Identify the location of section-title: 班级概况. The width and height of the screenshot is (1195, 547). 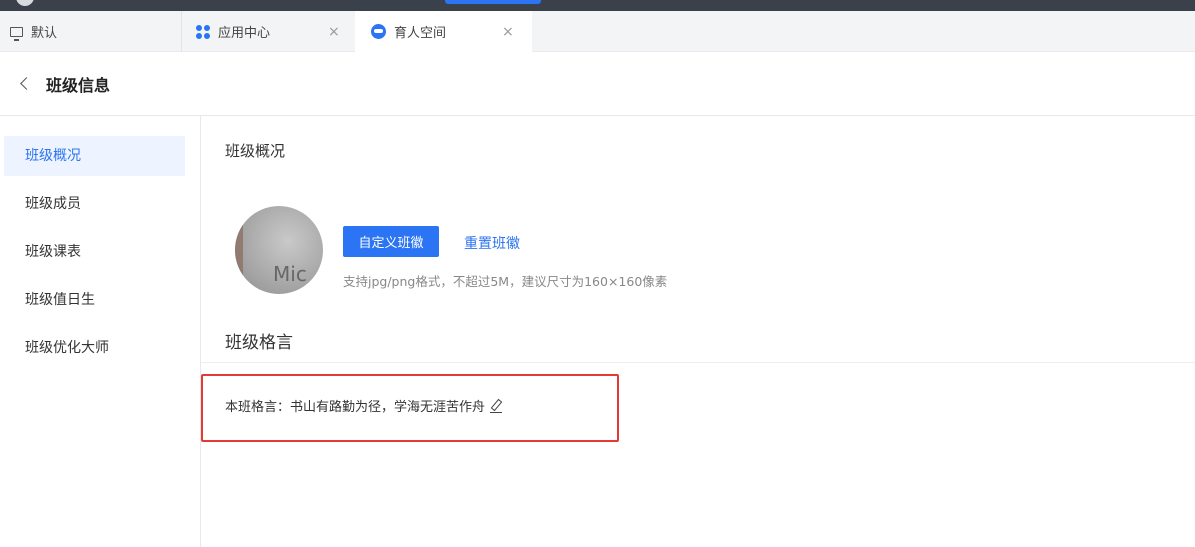
(255, 151).